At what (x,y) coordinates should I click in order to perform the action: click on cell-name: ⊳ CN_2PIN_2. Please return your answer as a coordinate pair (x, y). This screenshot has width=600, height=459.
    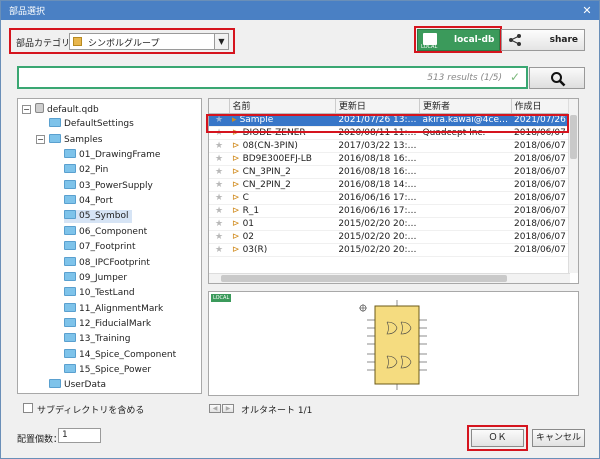
    Looking at the image, I should click on (282, 185).